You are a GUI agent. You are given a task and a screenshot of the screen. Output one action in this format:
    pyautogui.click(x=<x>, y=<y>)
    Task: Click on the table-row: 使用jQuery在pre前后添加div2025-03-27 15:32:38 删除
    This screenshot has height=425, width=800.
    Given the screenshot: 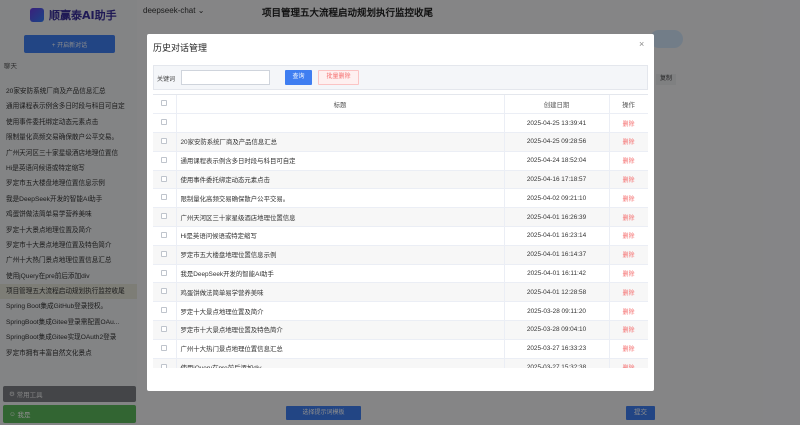 What is the action you would take?
    pyautogui.click(x=400, y=363)
    